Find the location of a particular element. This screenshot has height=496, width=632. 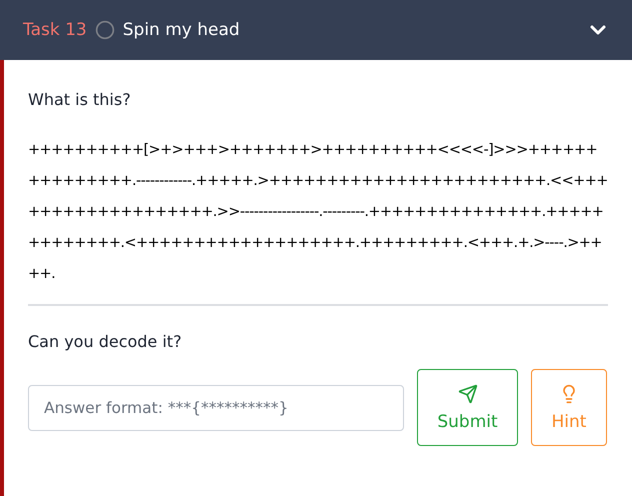

circle-icon is located at coordinates (104, 30).